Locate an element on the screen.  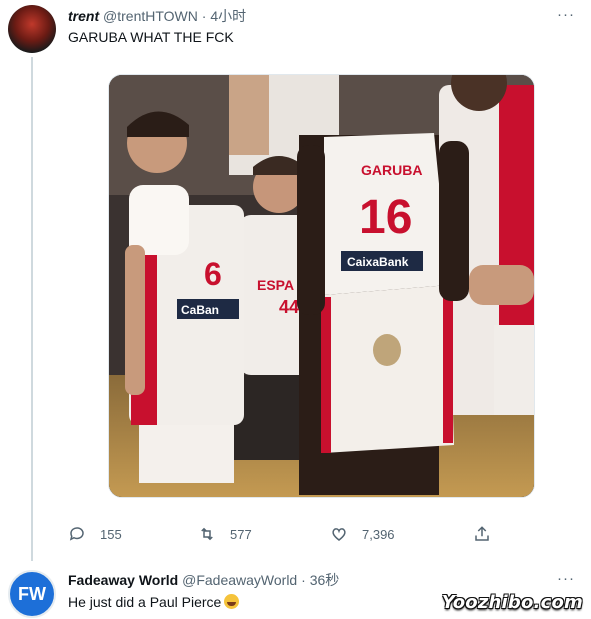
reply-button: 155 is located at coordinates (95, 534).